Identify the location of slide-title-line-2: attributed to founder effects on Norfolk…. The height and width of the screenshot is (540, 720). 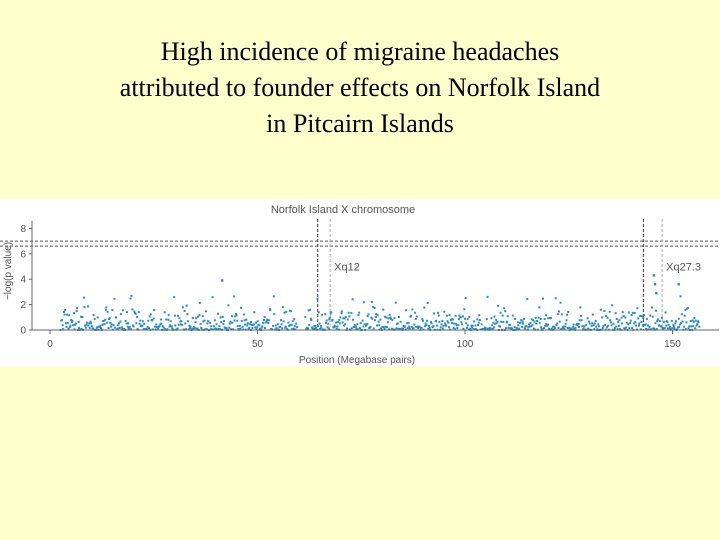
(360, 87).